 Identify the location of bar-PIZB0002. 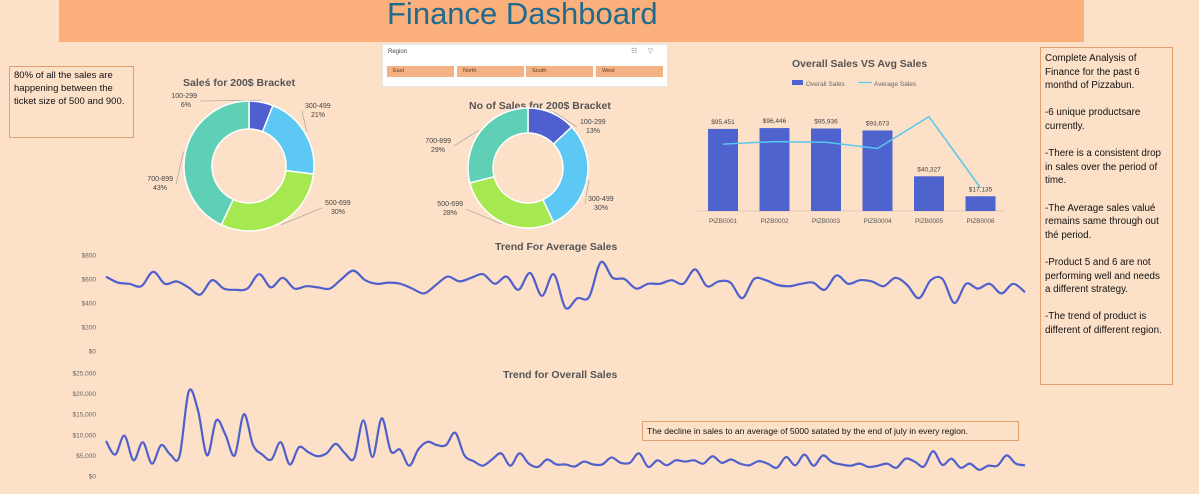
(774, 169).